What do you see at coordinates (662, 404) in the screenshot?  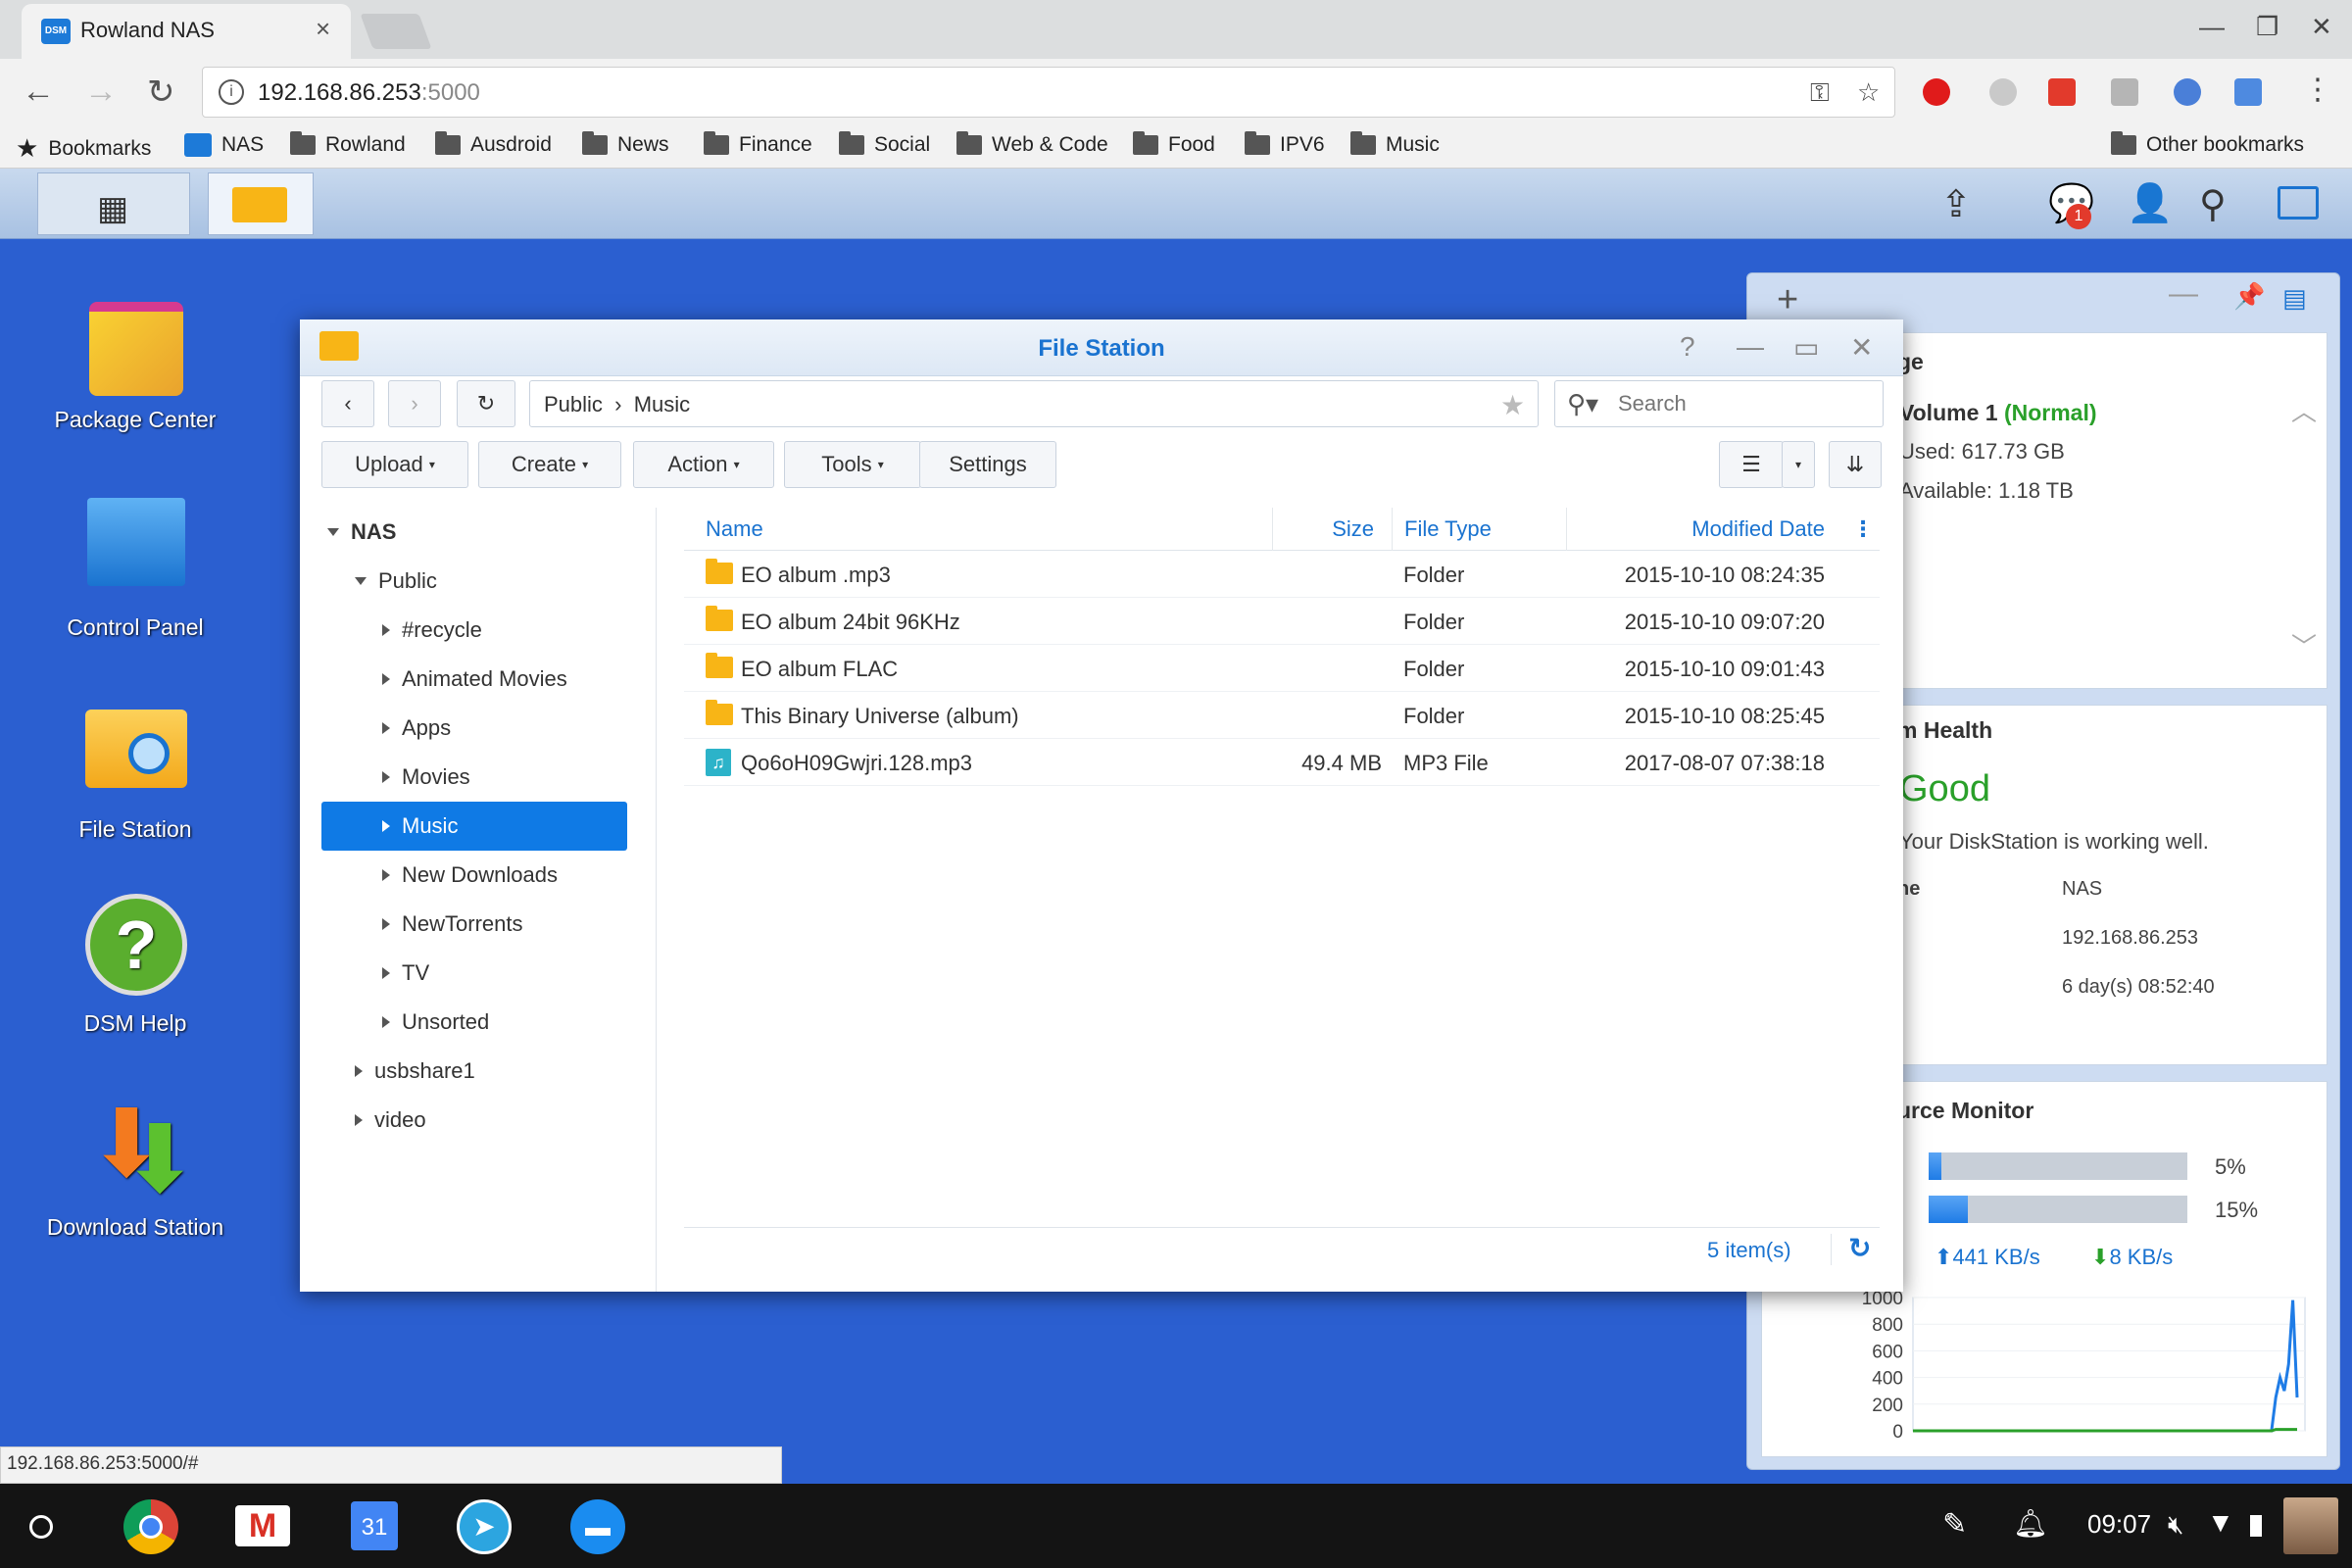 I see `breadcrumb-item: Music` at bounding box center [662, 404].